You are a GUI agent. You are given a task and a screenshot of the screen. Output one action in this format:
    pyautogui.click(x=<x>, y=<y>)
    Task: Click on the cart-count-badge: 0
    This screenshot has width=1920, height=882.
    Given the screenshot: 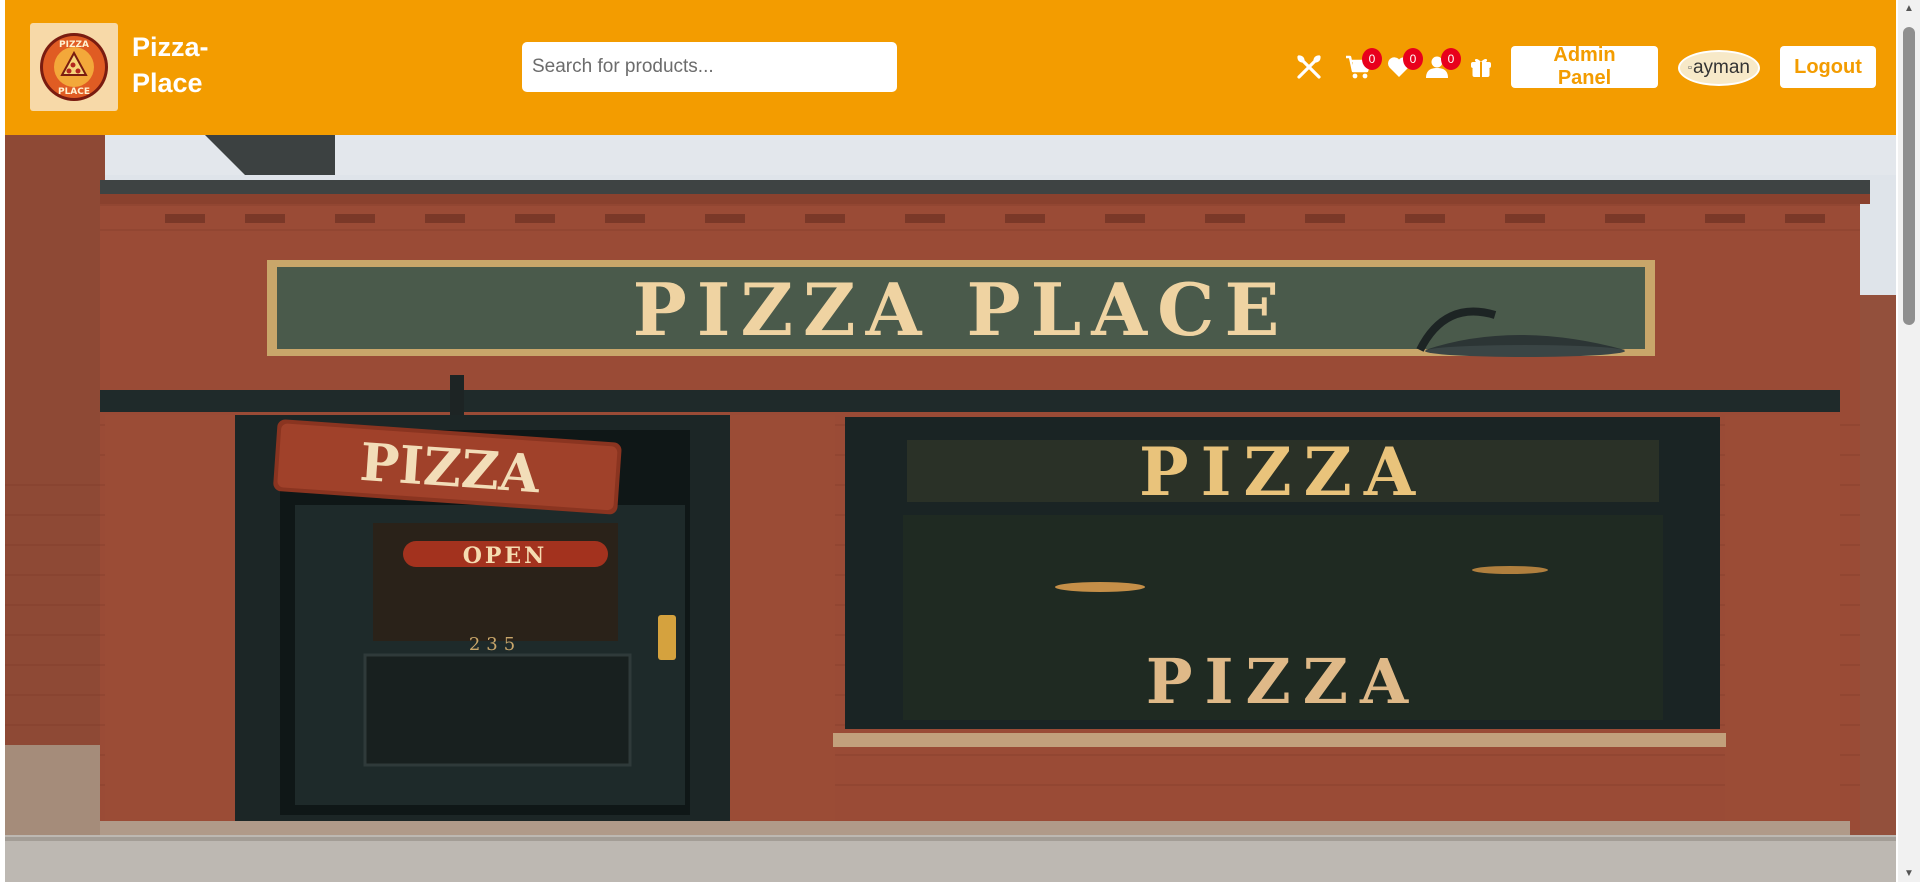 What is the action you would take?
    pyautogui.click(x=1372, y=59)
    